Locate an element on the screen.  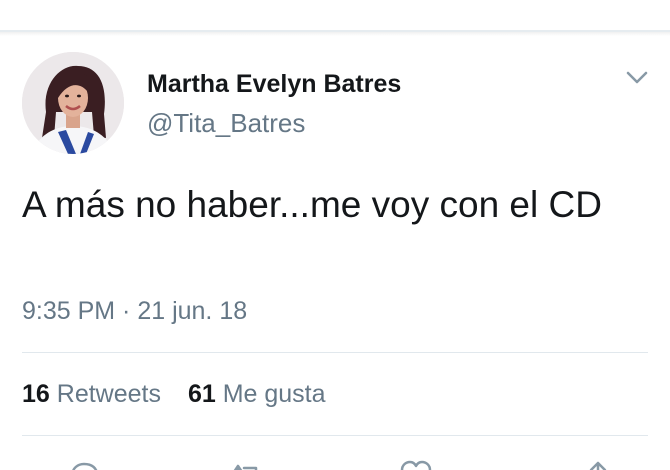
tweet-action-bar is located at coordinates (335, 461).